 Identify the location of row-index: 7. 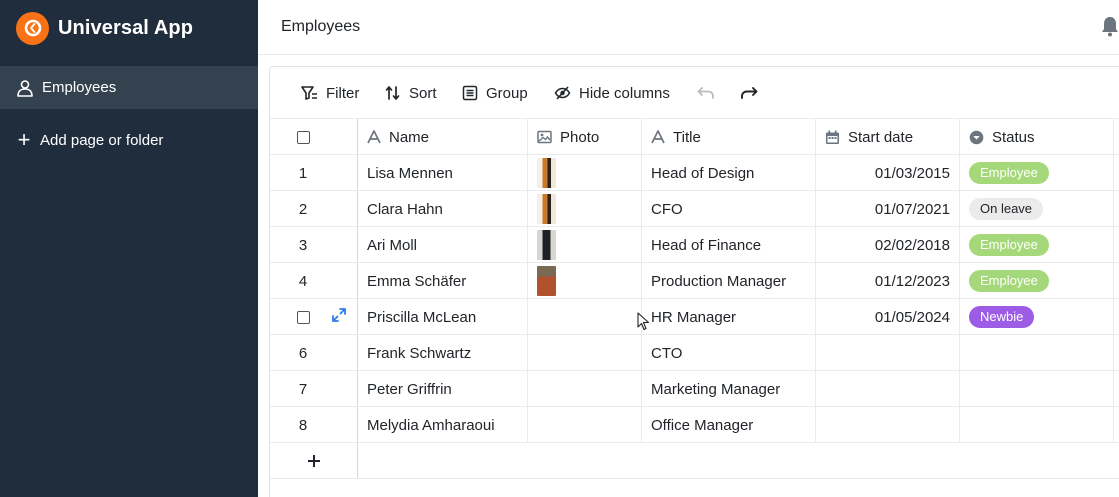
(314, 389).